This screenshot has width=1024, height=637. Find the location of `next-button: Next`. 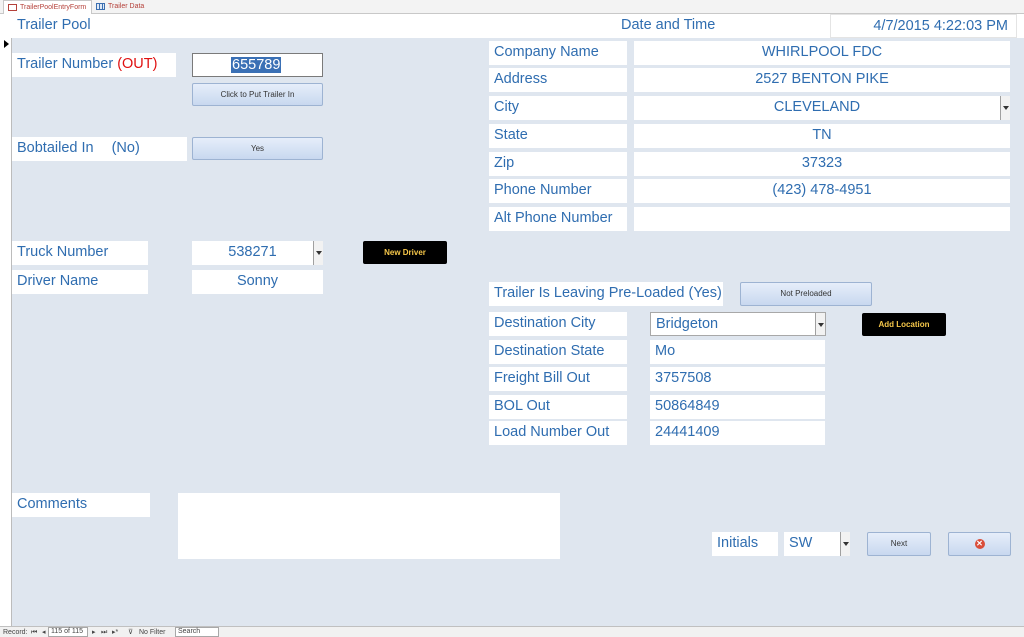

next-button: Next is located at coordinates (899, 544).